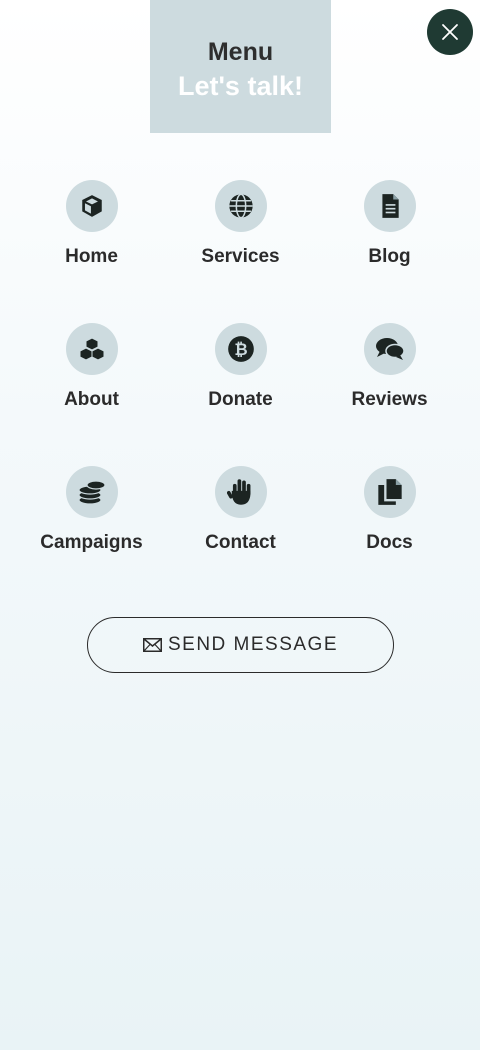 This screenshot has width=480, height=1050. I want to click on menu-item-about: About, so click(91, 394).